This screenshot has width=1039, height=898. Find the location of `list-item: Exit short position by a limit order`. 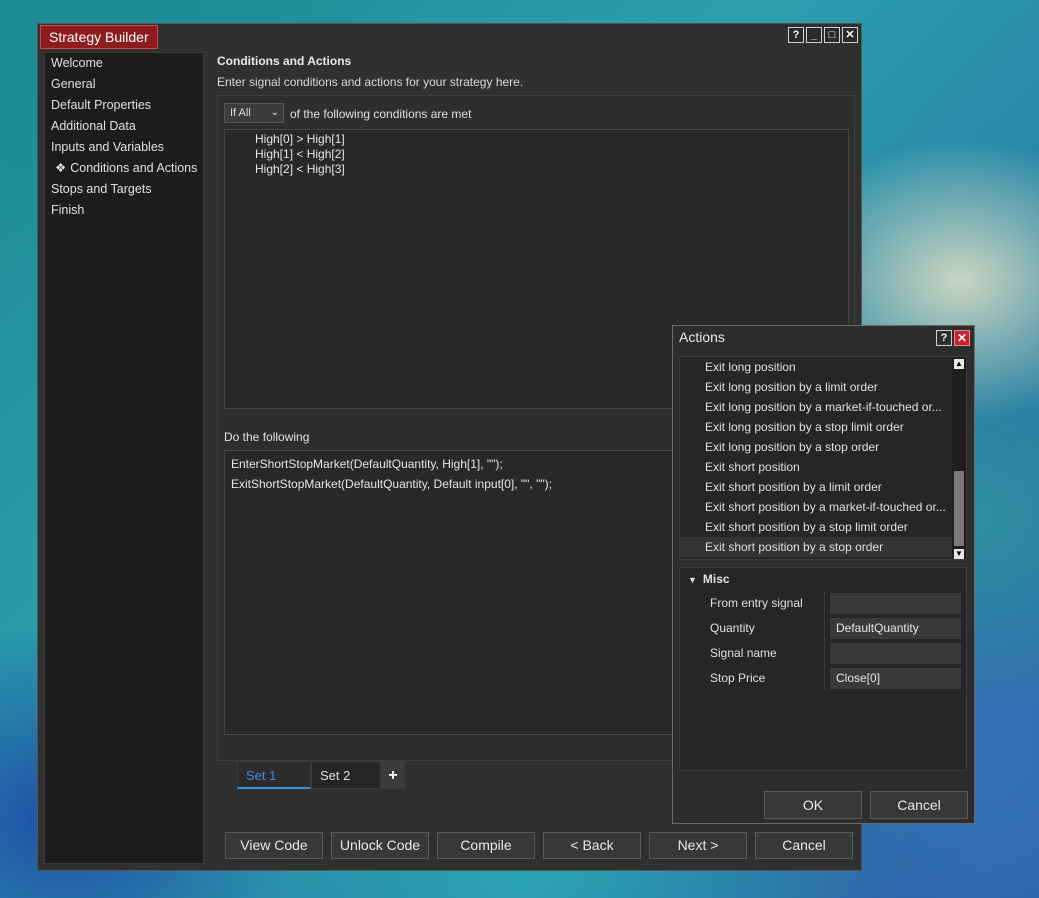

list-item: Exit short position by a limit order is located at coordinates (817, 487).